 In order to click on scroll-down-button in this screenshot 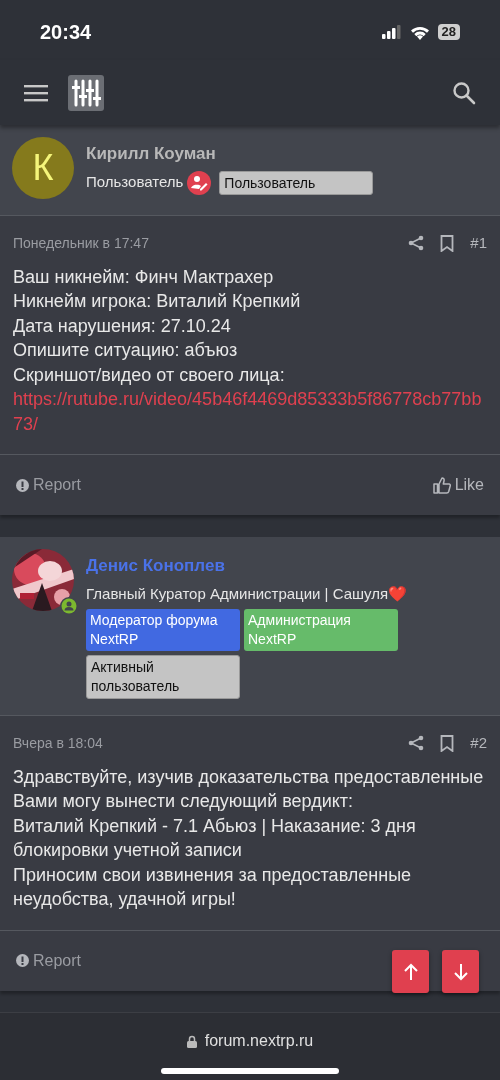, I will do `click(460, 971)`.